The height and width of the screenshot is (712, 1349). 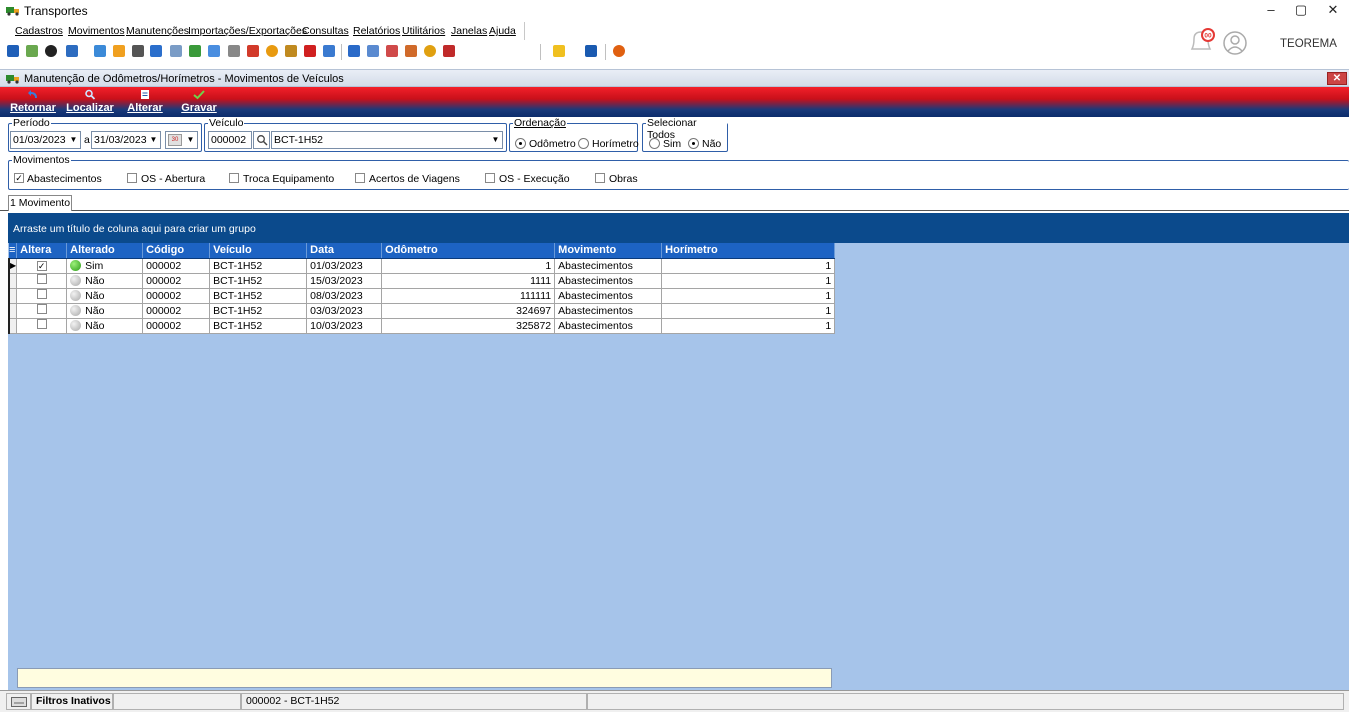 What do you see at coordinates (654, 143) in the screenshot?
I see `radio-sim` at bounding box center [654, 143].